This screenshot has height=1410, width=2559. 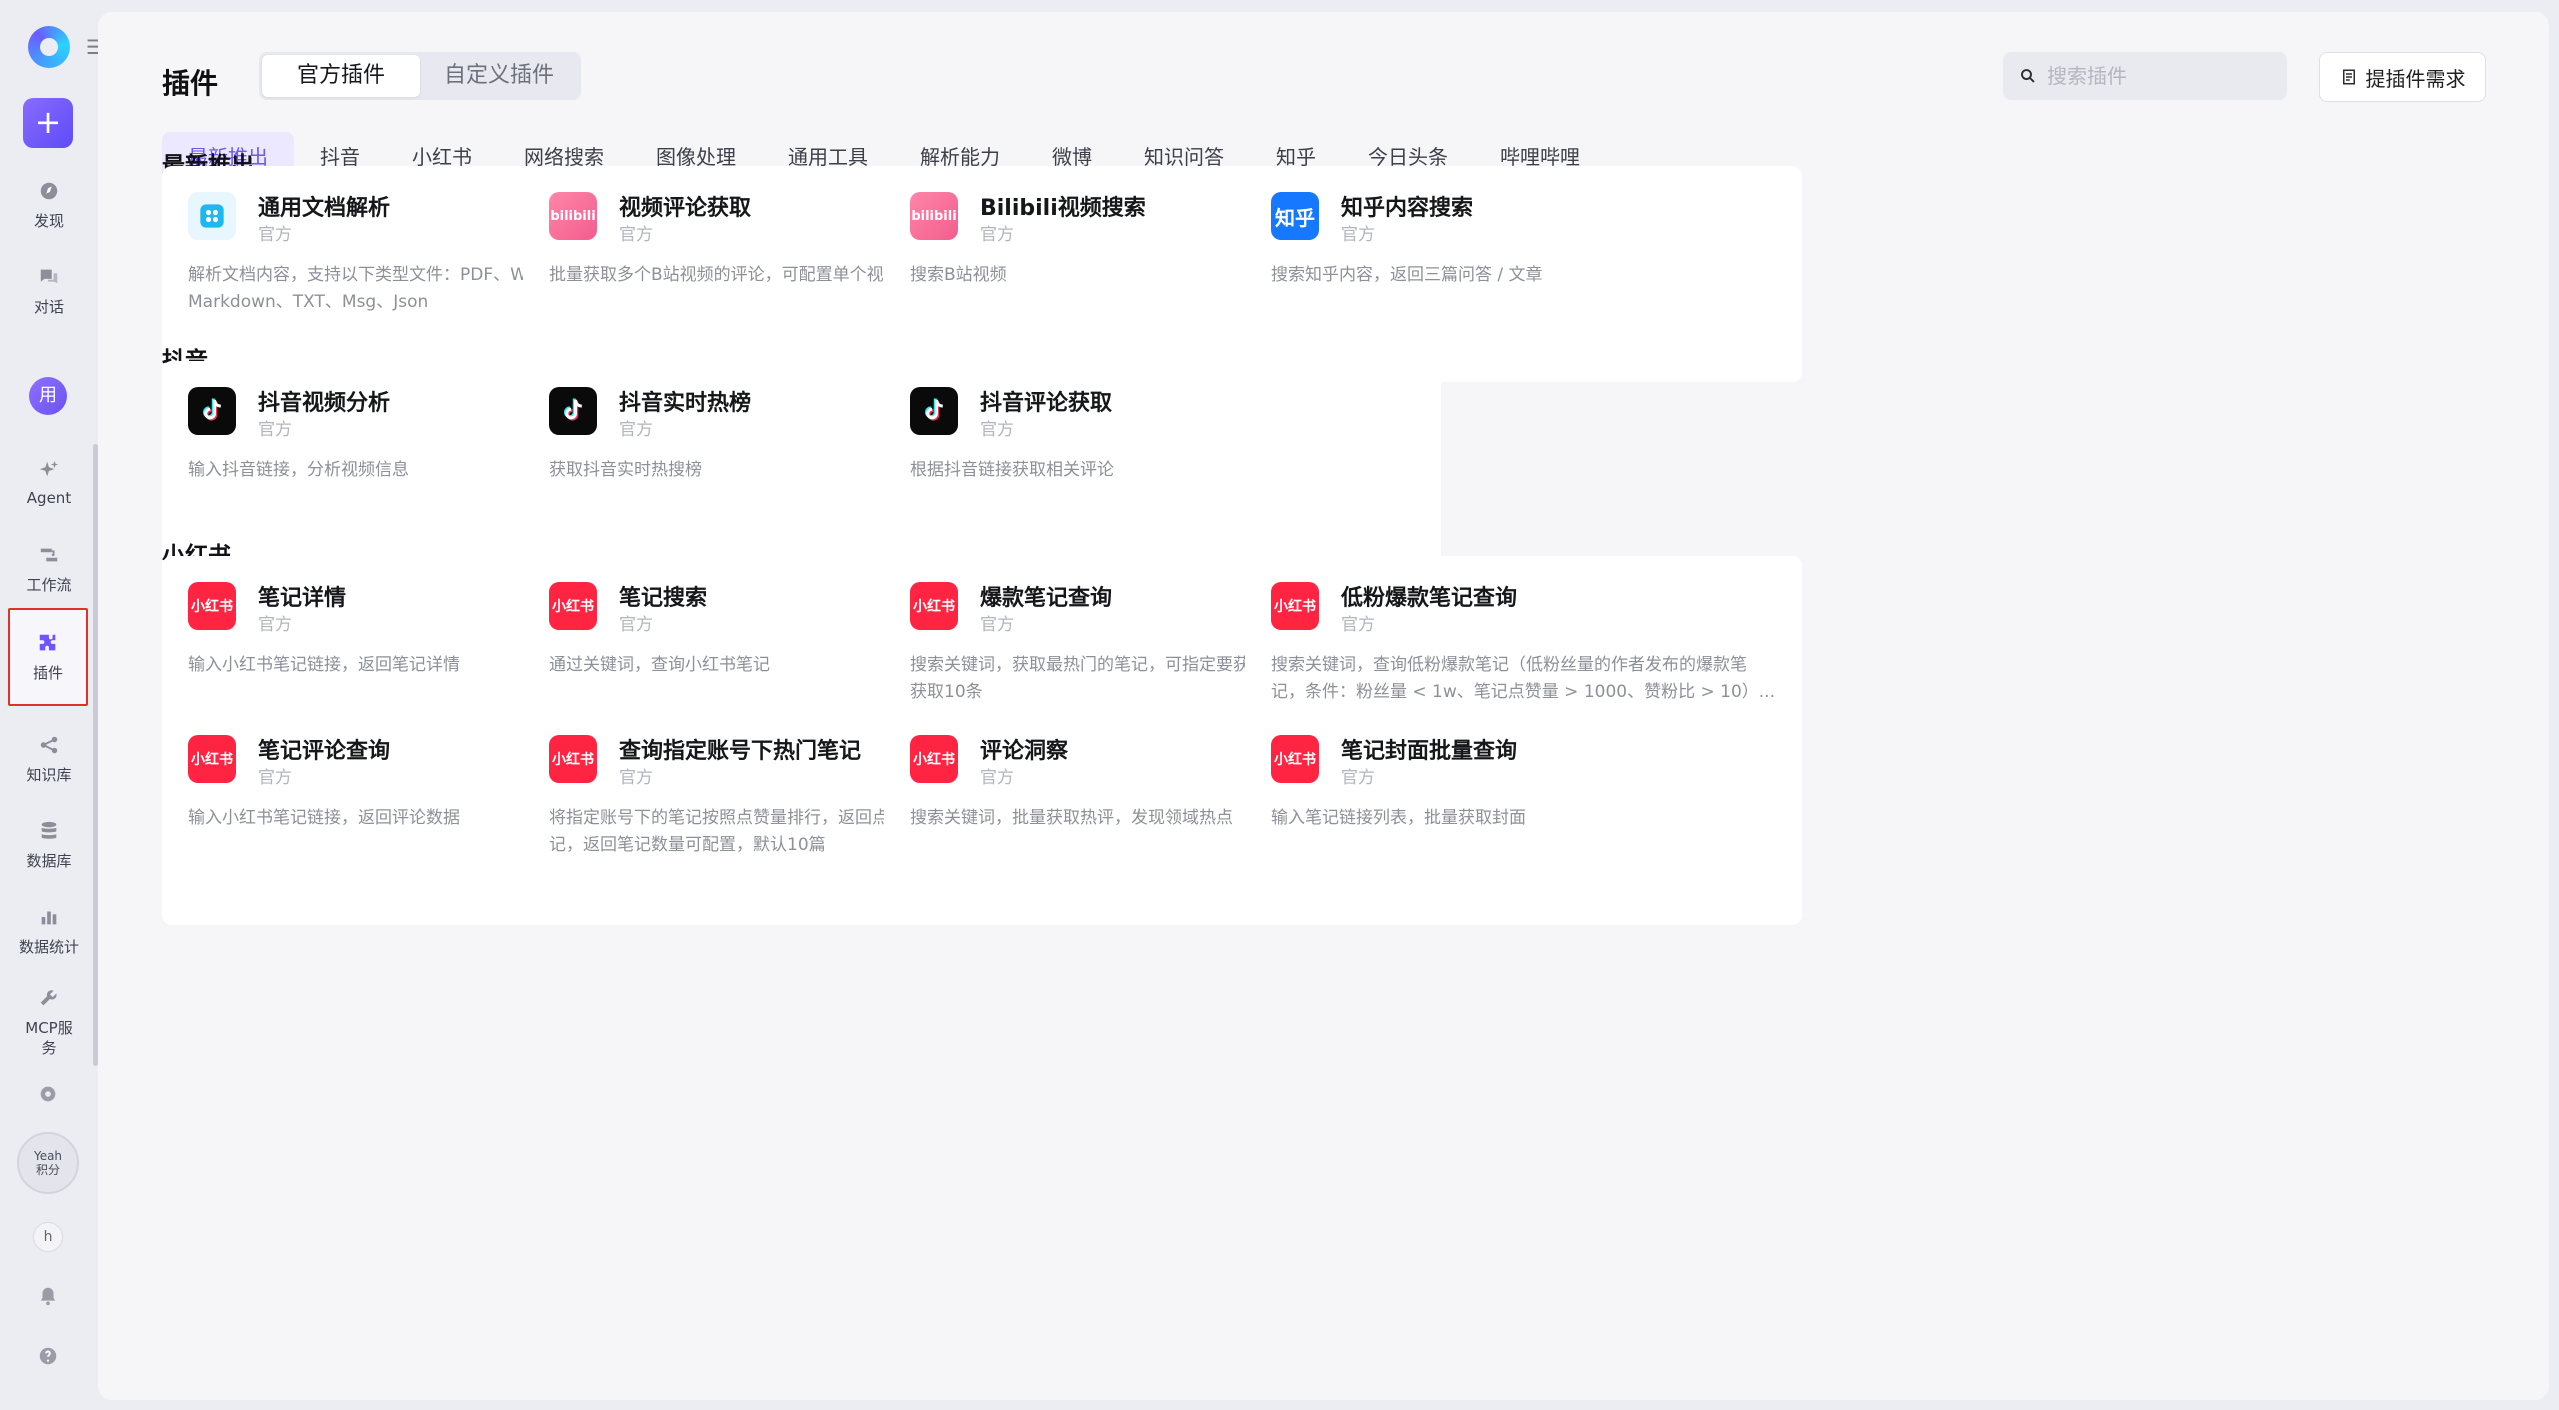 I want to click on plugin-type-tabs: 官方插件 自定义插件, so click(x=420, y=76).